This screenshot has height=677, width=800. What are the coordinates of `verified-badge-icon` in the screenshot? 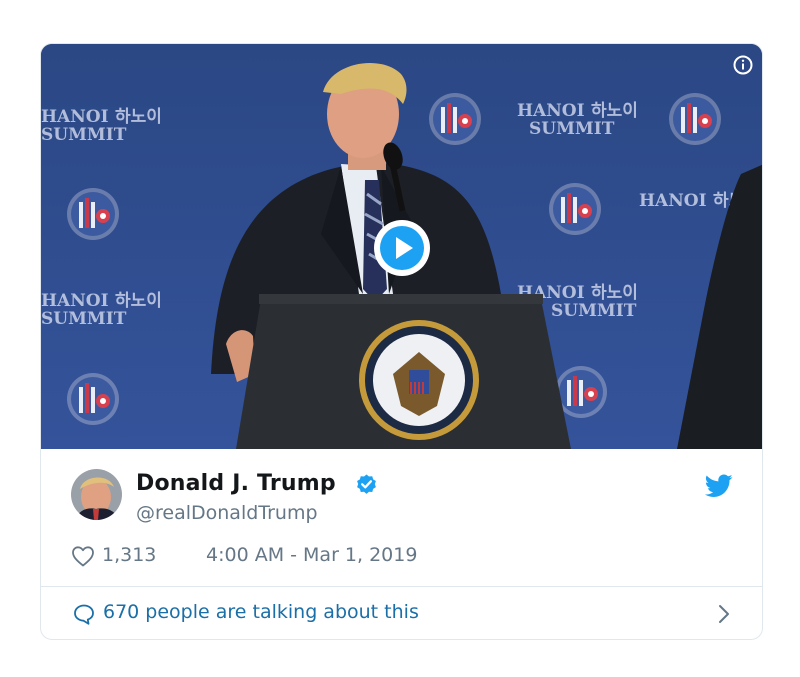 It's located at (366, 484).